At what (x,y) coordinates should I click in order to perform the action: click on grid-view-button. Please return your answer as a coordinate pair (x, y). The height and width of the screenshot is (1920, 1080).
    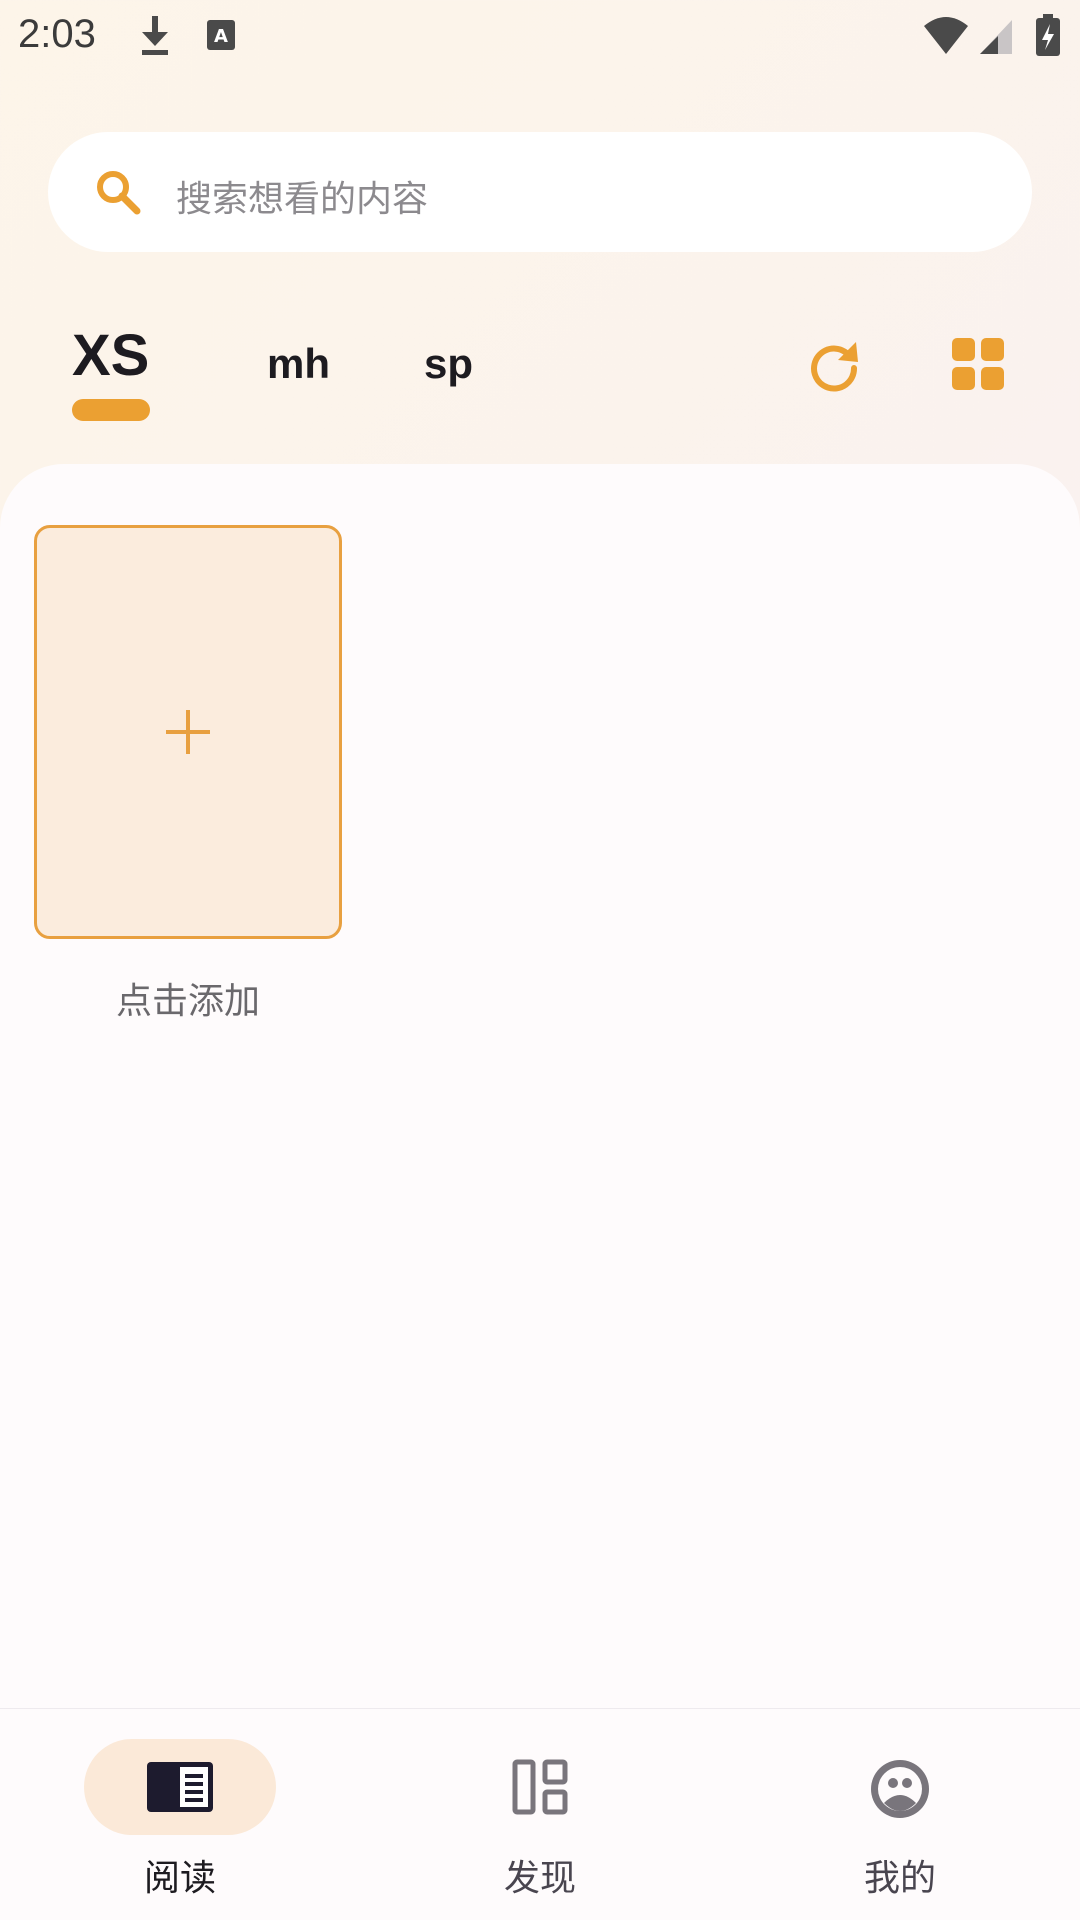
    Looking at the image, I should click on (978, 364).